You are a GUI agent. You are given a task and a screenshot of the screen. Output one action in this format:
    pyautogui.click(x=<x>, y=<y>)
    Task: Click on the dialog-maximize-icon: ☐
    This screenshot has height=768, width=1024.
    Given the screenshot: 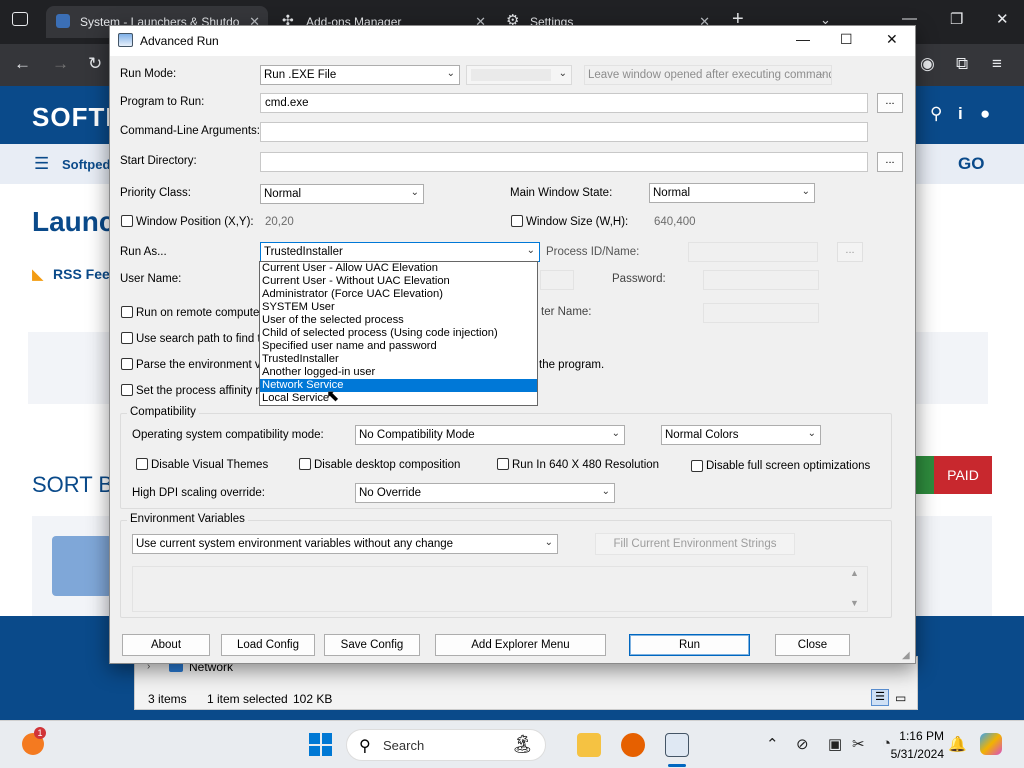 What is the action you would take?
    pyautogui.click(x=846, y=39)
    